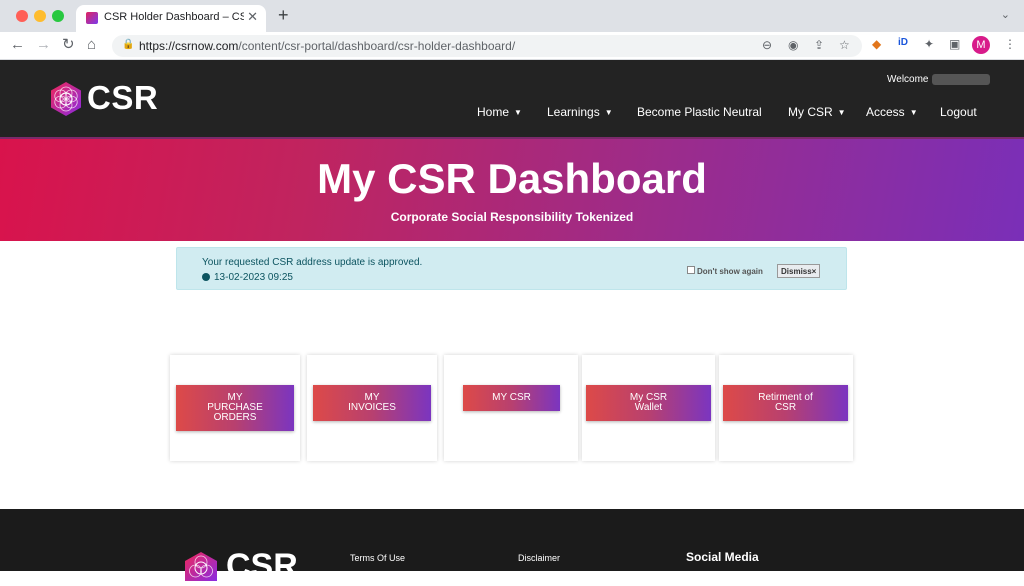 This screenshot has height=586, width=1024. What do you see at coordinates (722, 557) in the screenshot?
I see `footer-social-heading: Social Media` at bounding box center [722, 557].